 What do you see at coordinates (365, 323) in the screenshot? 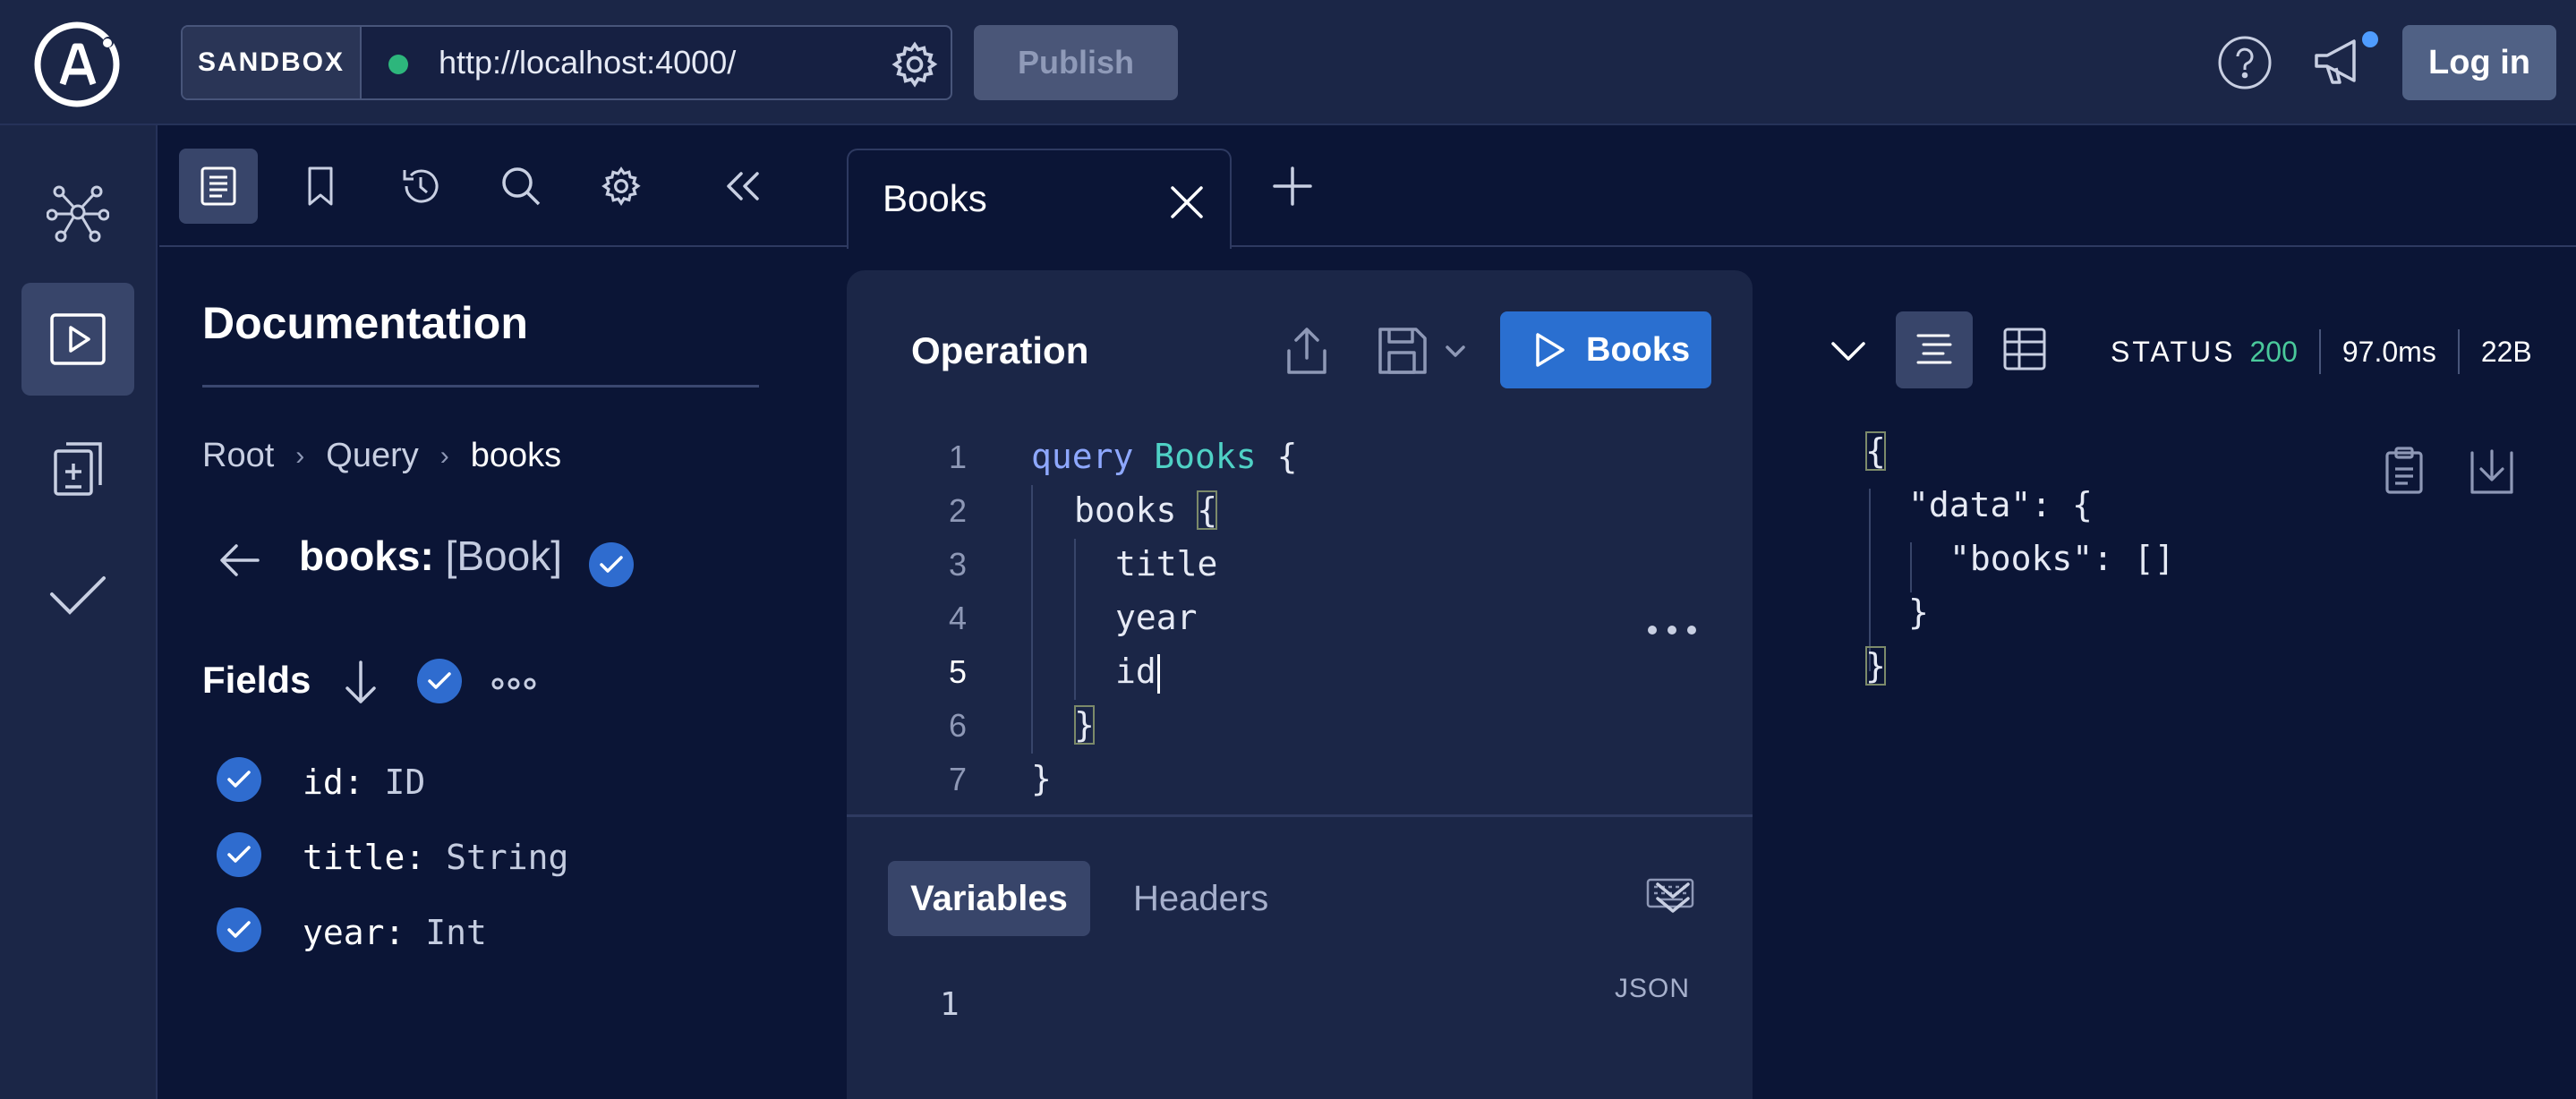
I see `panel-title: Documentation` at bounding box center [365, 323].